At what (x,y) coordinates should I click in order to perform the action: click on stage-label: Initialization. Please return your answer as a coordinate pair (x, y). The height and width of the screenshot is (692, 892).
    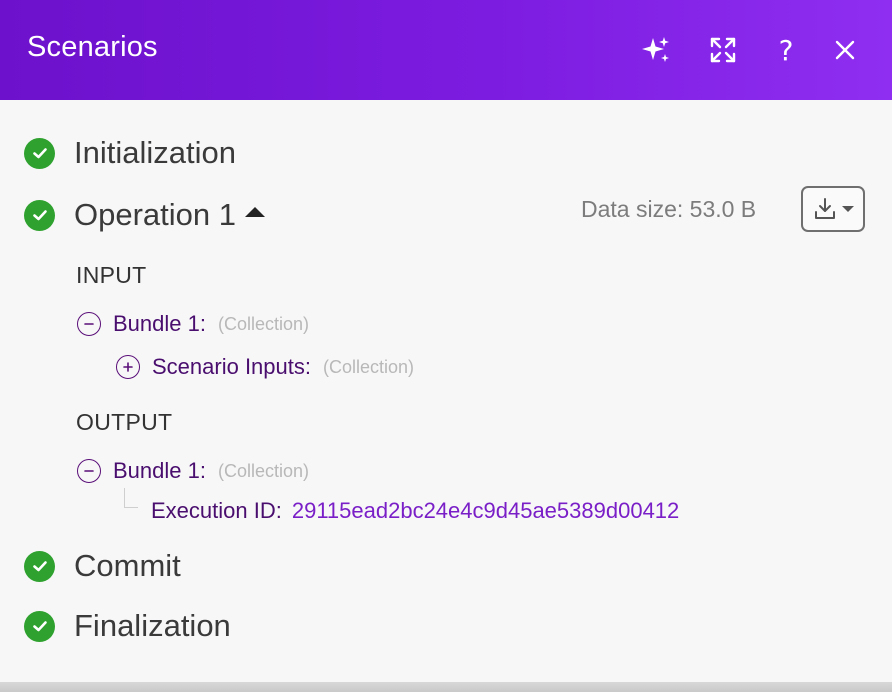
    Looking at the image, I should click on (155, 152).